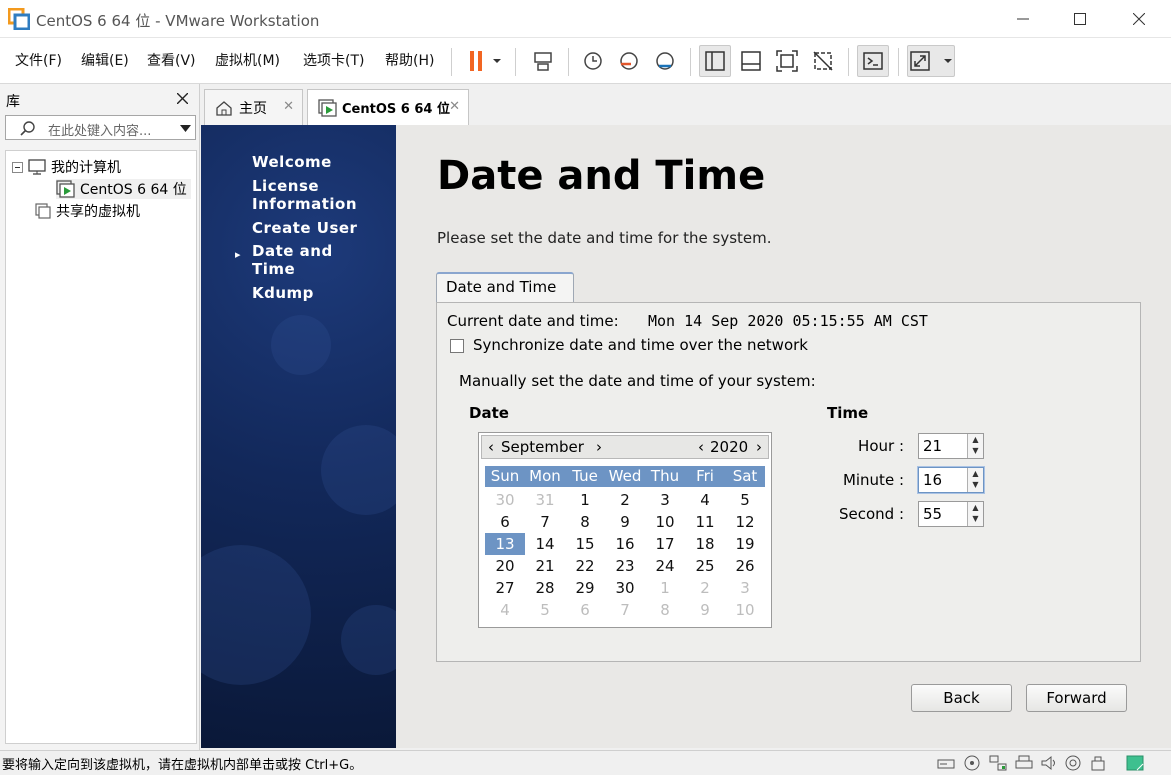 The width and height of the screenshot is (1171, 775). Describe the element at coordinates (545, 500) in the screenshot. I see `calendar-day: 31` at that location.